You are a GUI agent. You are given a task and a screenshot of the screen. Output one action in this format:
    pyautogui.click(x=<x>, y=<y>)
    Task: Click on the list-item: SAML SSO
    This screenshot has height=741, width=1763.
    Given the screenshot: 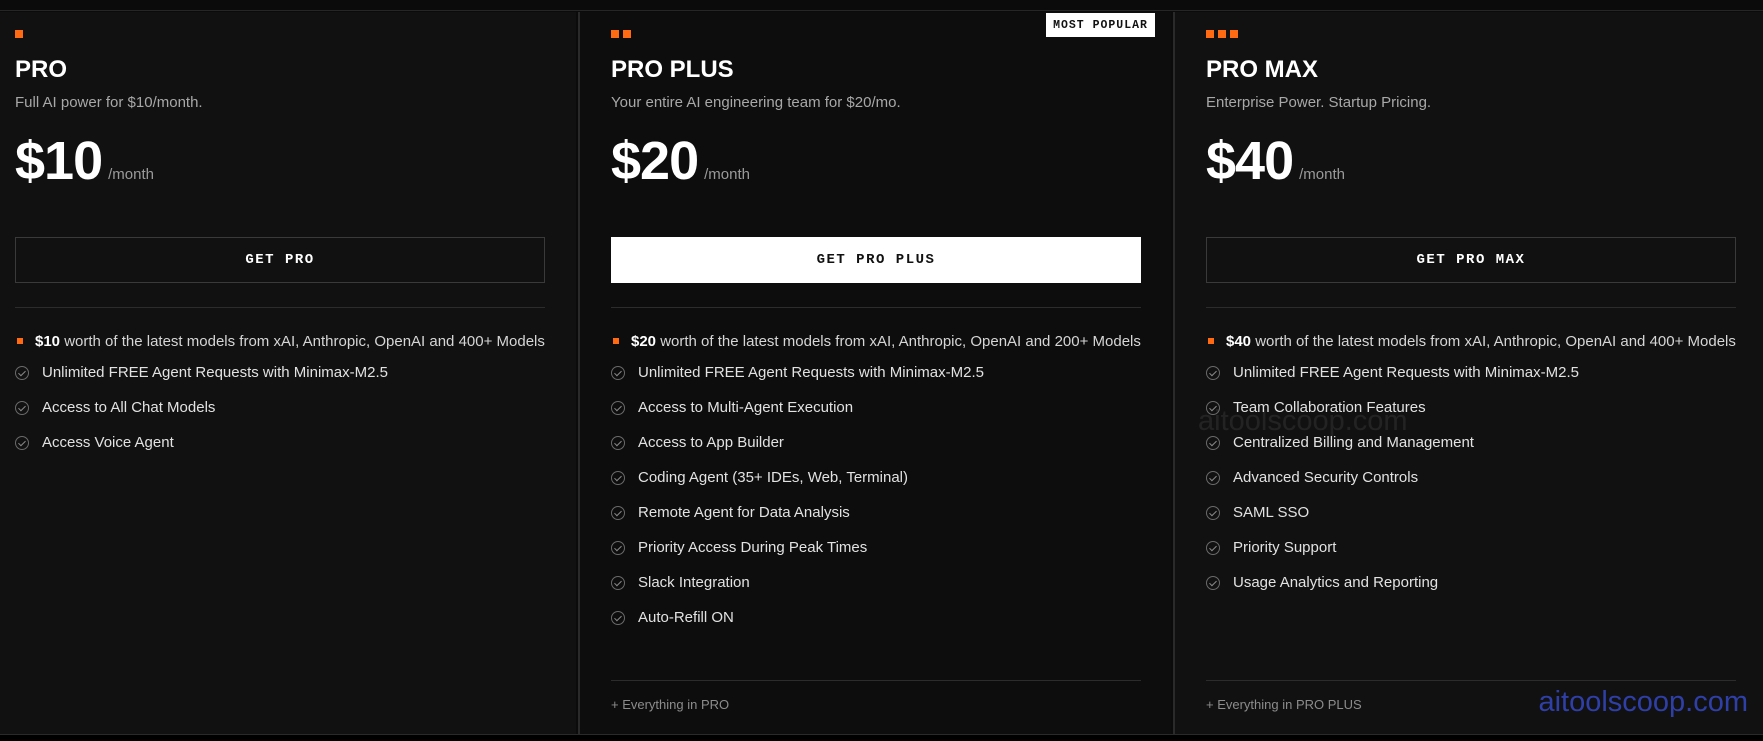 What is the action you would take?
    pyautogui.click(x=1471, y=512)
    